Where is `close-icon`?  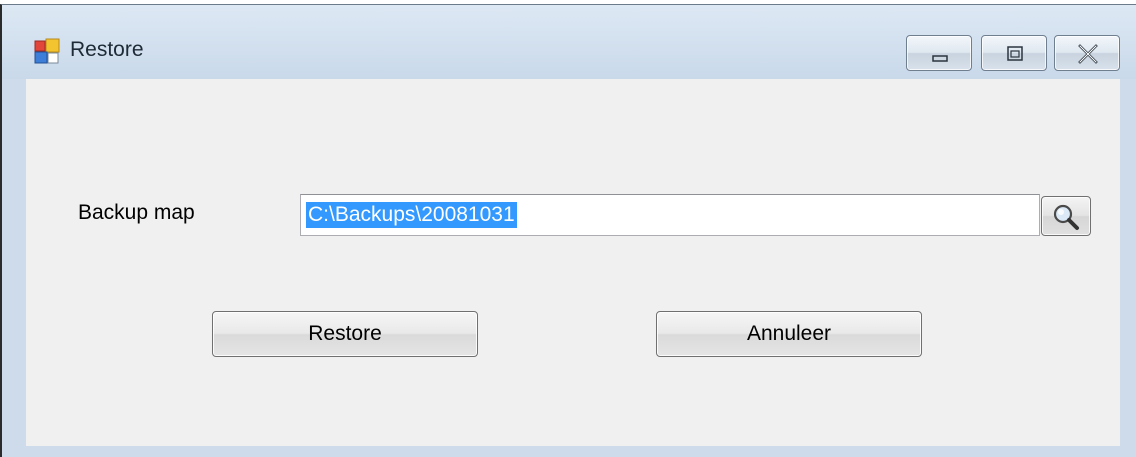
close-icon is located at coordinates (1088, 54).